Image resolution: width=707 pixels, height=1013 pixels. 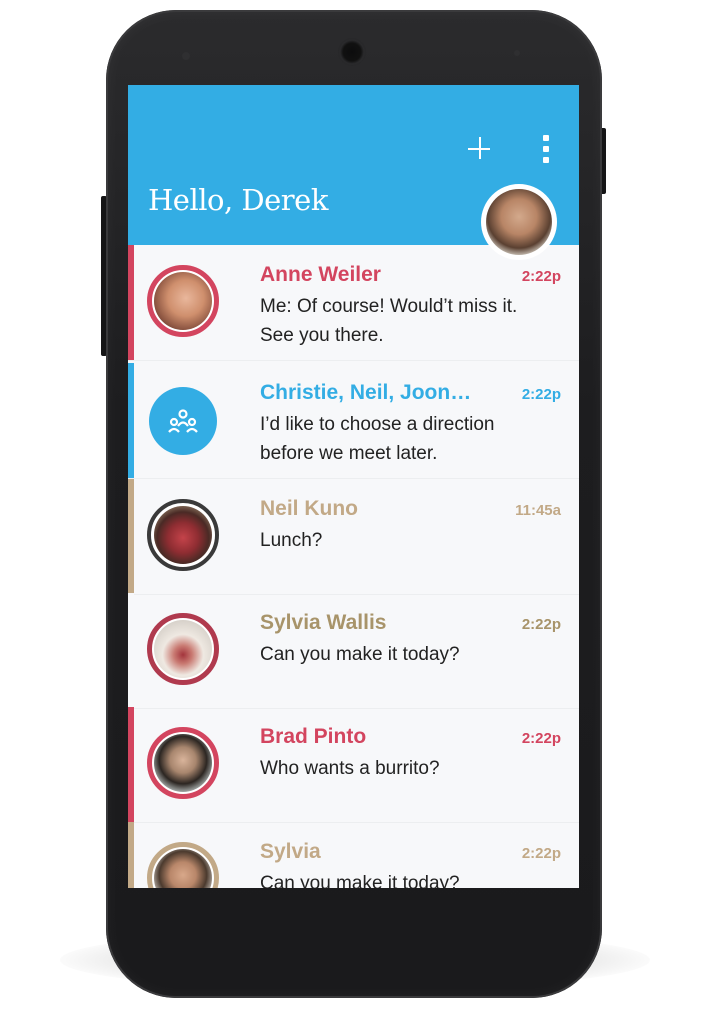 What do you see at coordinates (309, 508) in the screenshot?
I see `contact-name: Neil Kuno` at bounding box center [309, 508].